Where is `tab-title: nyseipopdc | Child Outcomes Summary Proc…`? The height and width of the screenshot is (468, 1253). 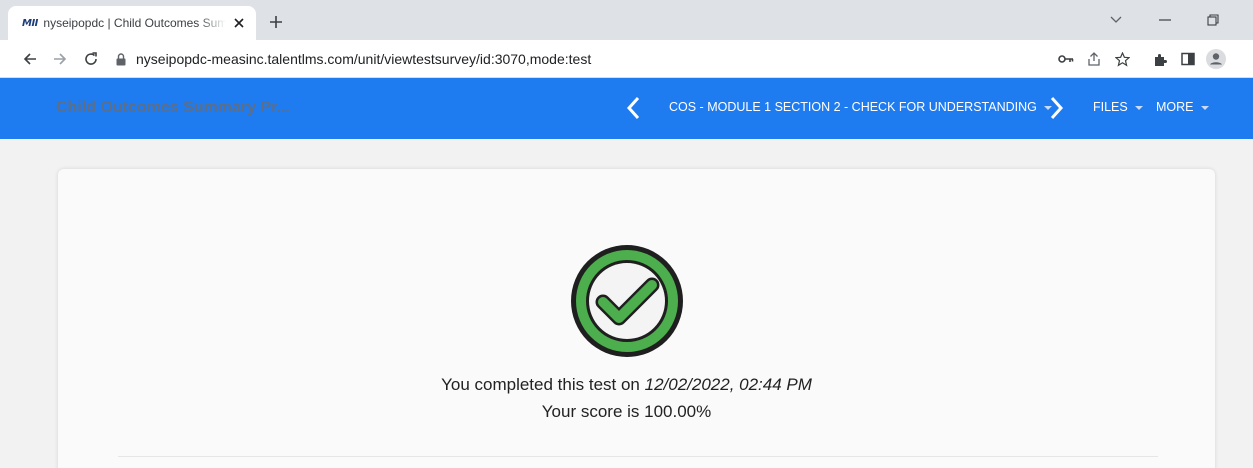 tab-title: nyseipopdc | Child Outcomes Summary Proc… is located at coordinates (135, 23).